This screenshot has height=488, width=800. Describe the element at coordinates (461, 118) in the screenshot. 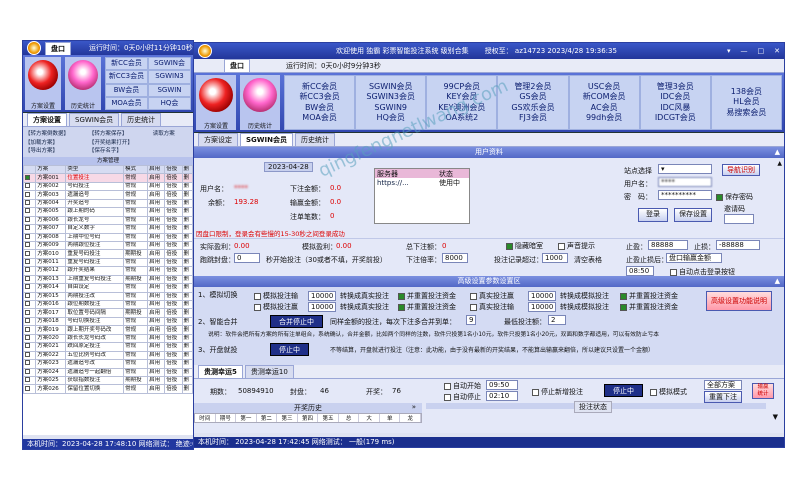

I see `platform-cell: OA系统2` at that location.